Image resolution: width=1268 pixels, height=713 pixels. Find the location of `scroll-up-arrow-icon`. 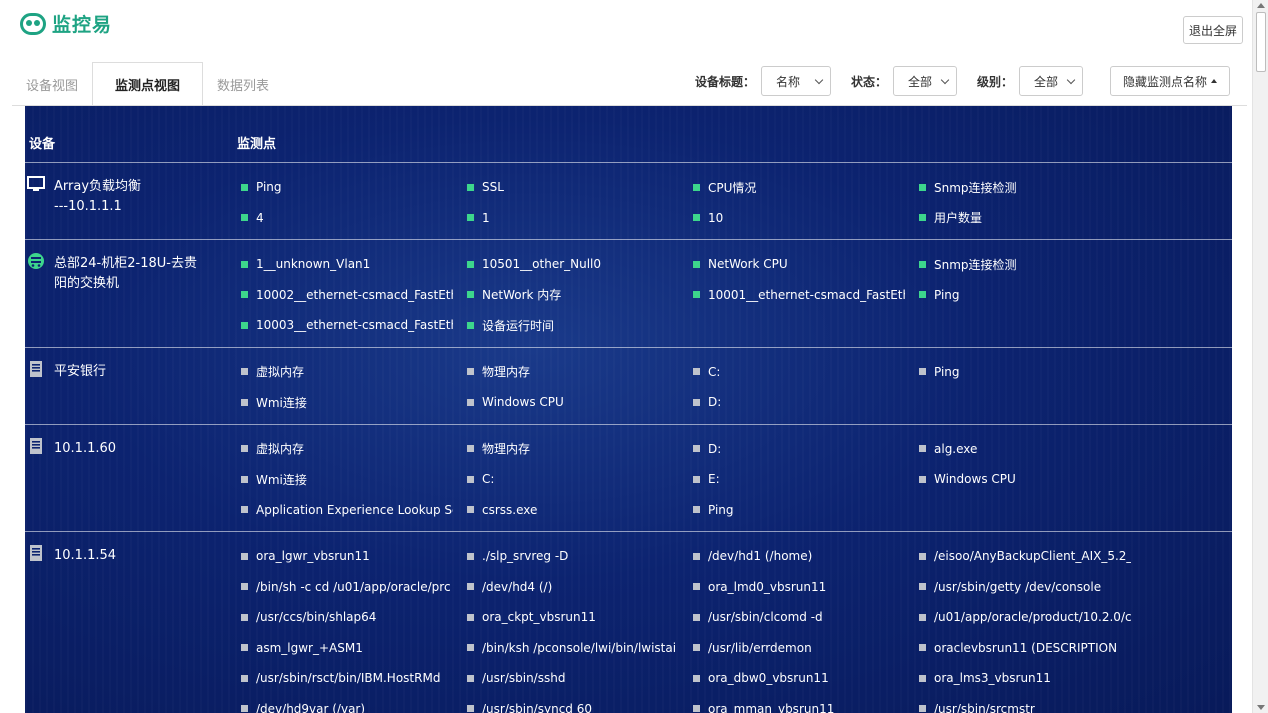

scroll-up-arrow-icon is located at coordinates (1261, 5).